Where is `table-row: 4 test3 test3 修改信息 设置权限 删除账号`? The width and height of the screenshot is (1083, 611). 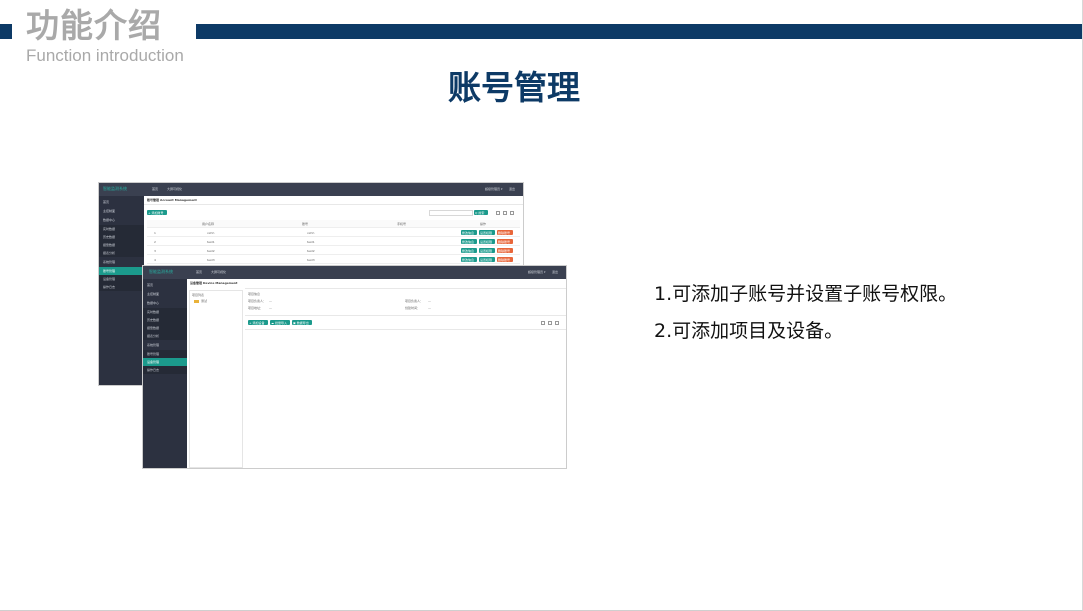 table-row: 4 test3 test3 修改信息 设置权限 删除账号 is located at coordinates (333, 260).